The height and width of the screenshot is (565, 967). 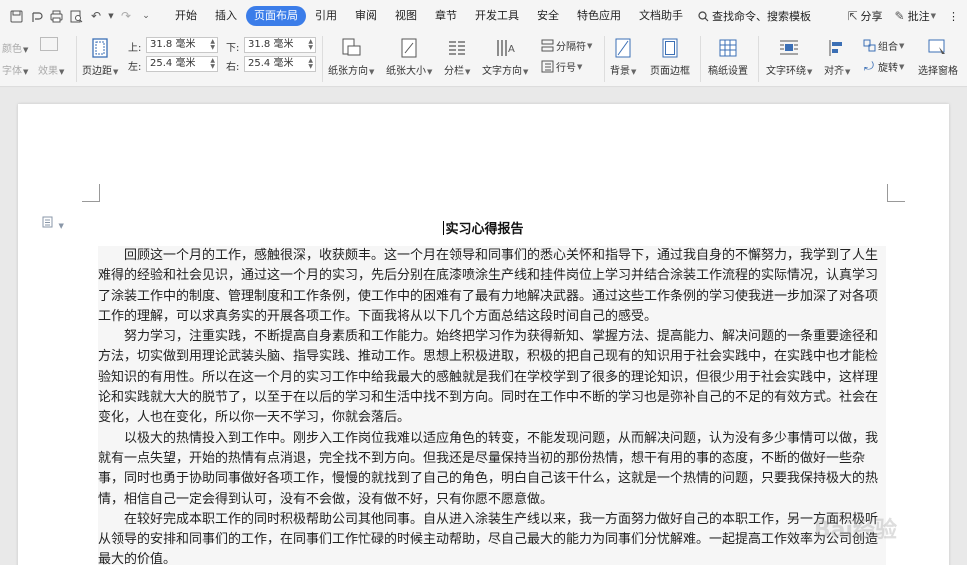 What do you see at coordinates (366, 16) in the screenshot?
I see `menu-review: 审阅` at bounding box center [366, 16].